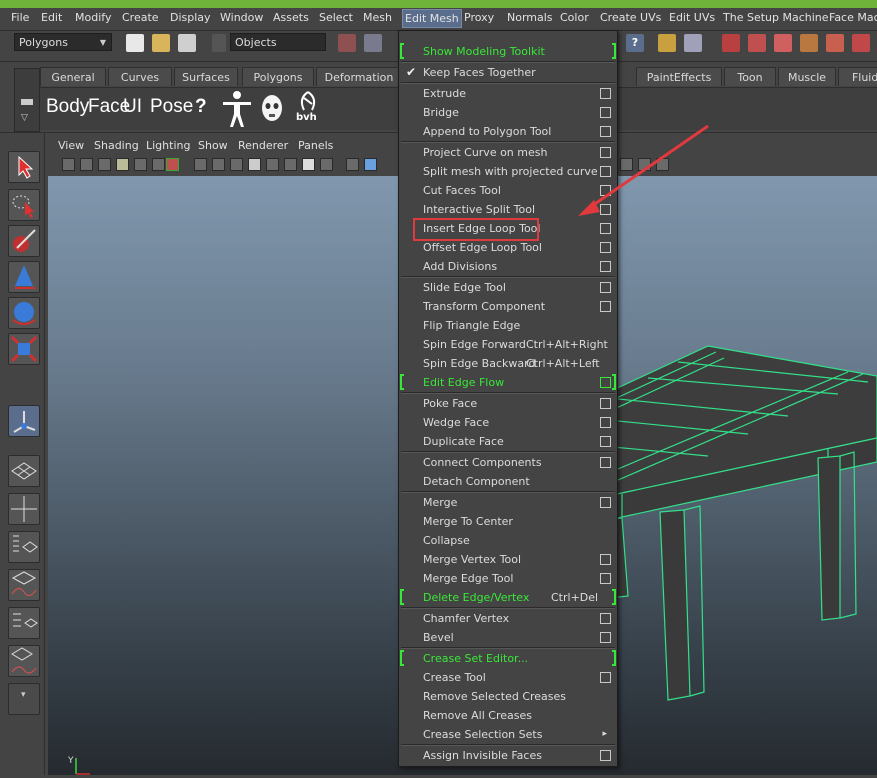 This screenshot has width=877, height=778. What do you see at coordinates (241, 17) in the screenshot?
I see `menu-window: Window` at bounding box center [241, 17].